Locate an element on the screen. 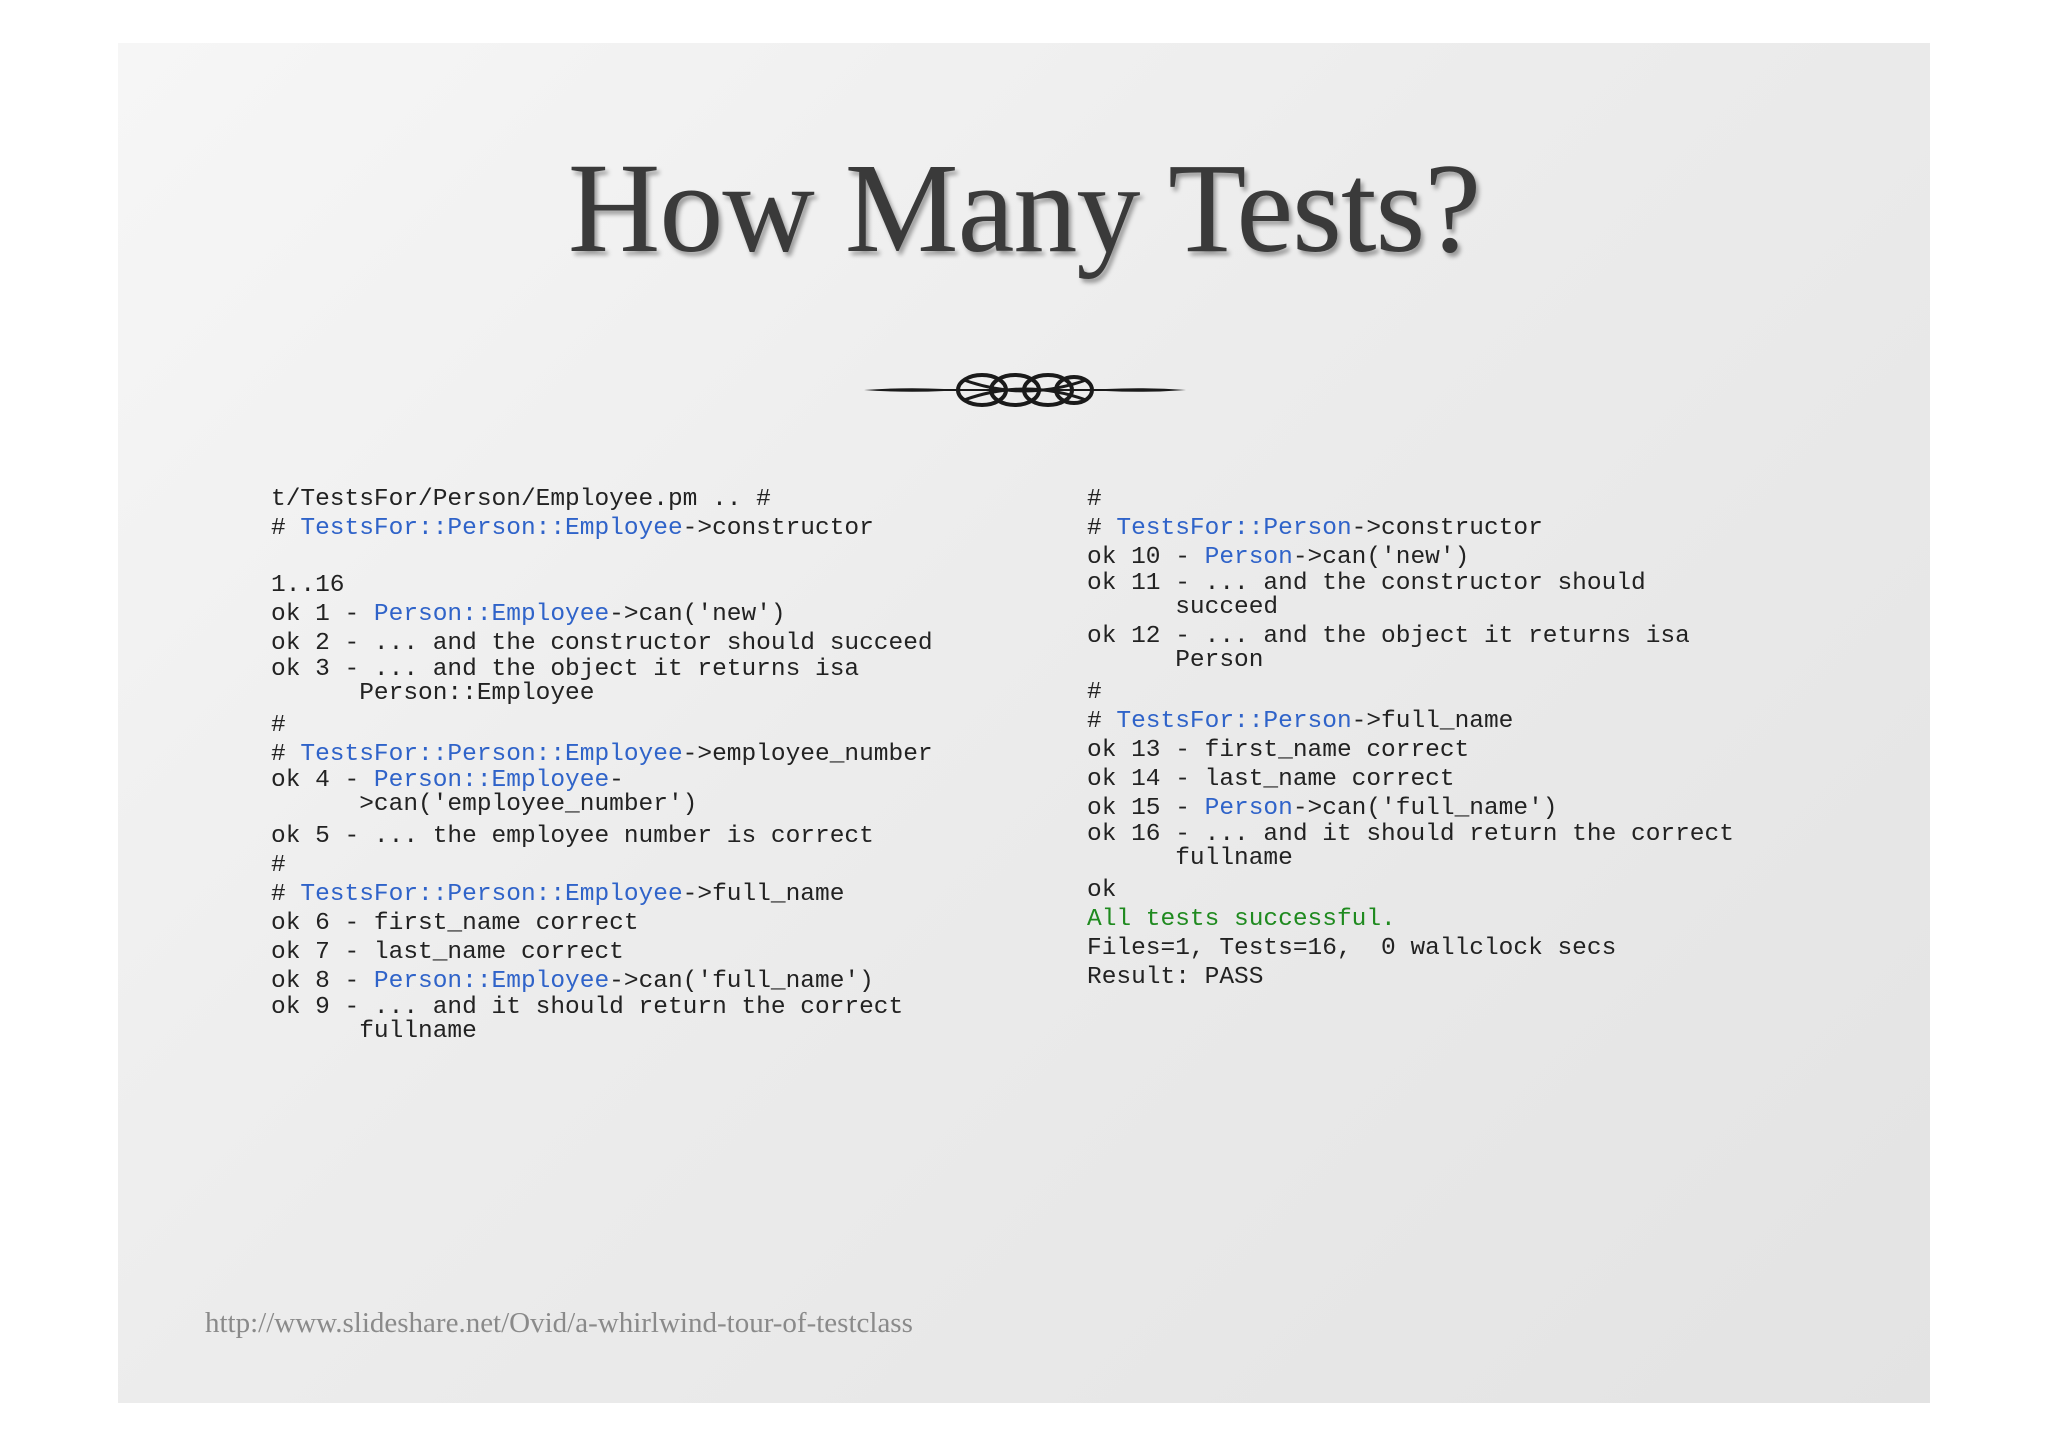 The image size is (2048, 1447). output-text: ok 8 - is located at coordinates (322, 981).